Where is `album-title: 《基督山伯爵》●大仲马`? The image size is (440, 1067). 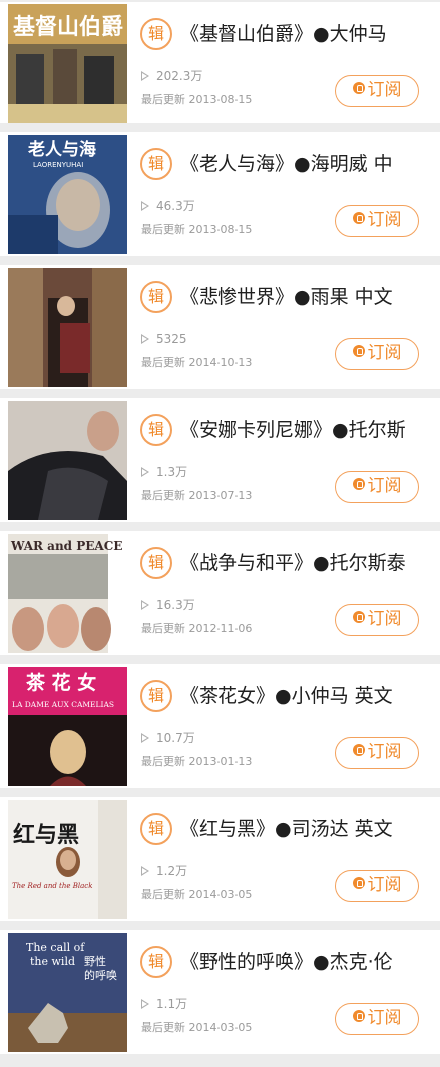 album-title: 《基督山伯爵》●大仲马 is located at coordinates (307, 34).